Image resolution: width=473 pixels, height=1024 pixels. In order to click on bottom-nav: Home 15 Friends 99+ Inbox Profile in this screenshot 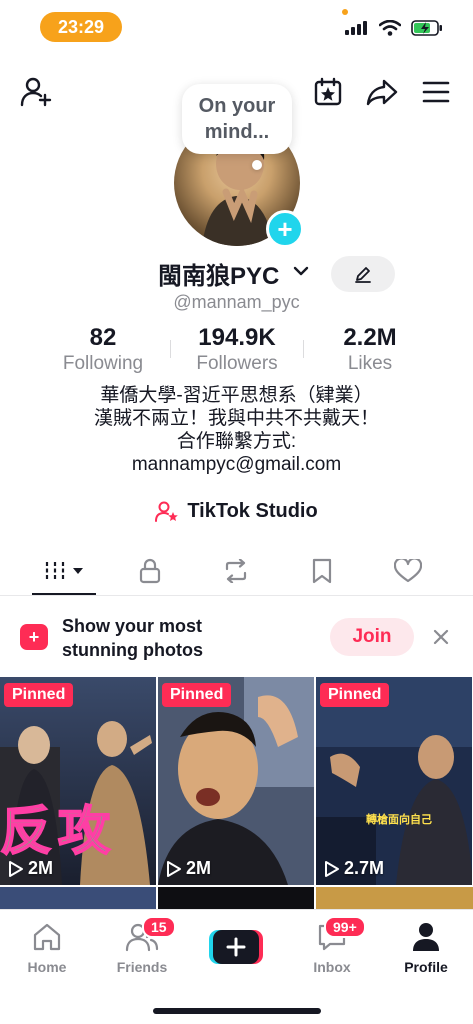, I will do `click(236, 966)`.